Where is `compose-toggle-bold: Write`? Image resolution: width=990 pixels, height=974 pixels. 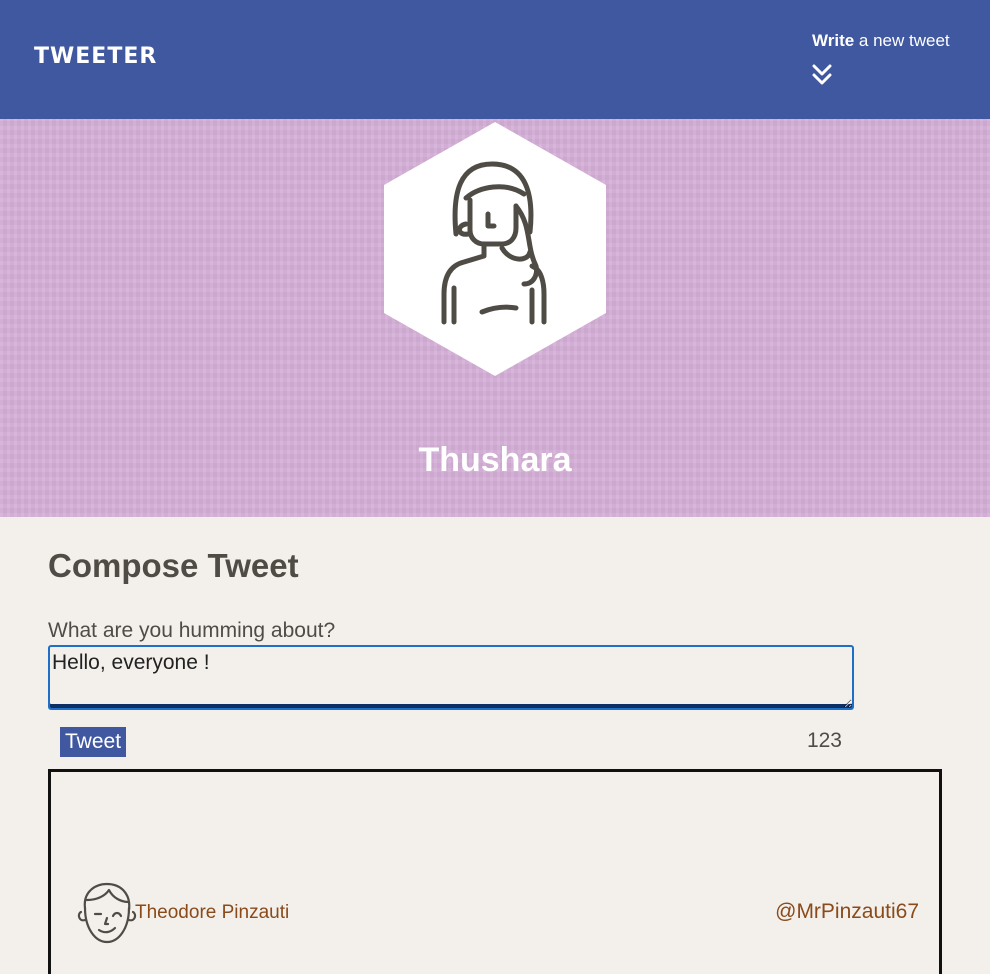 compose-toggle-bold: Write is located at coordinates (833, 40).